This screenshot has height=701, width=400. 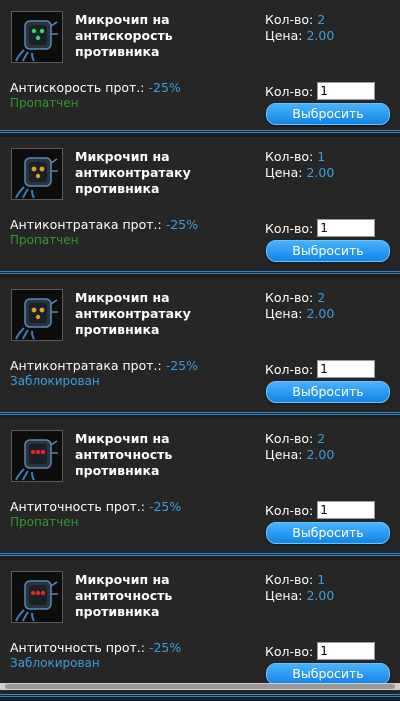 I want to click on horizontal-scrollbar, so click(x=200, y=686).